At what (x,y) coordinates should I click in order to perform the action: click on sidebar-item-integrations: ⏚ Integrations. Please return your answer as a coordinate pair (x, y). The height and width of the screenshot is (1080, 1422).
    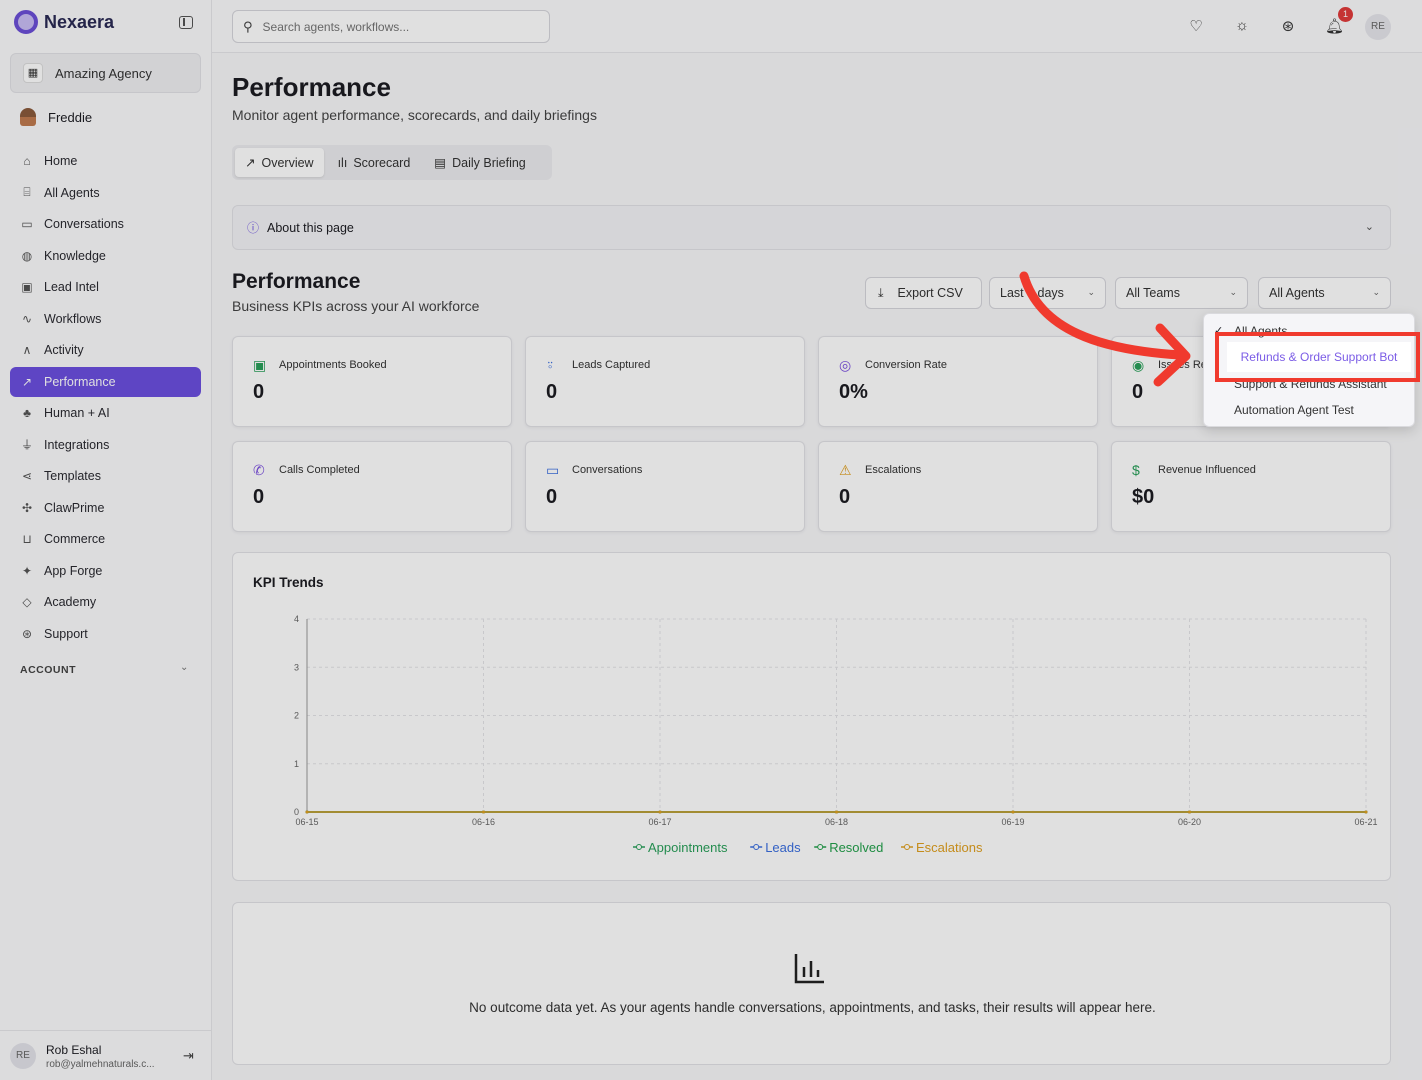
    Looking at the image, I should click on (105, 445).